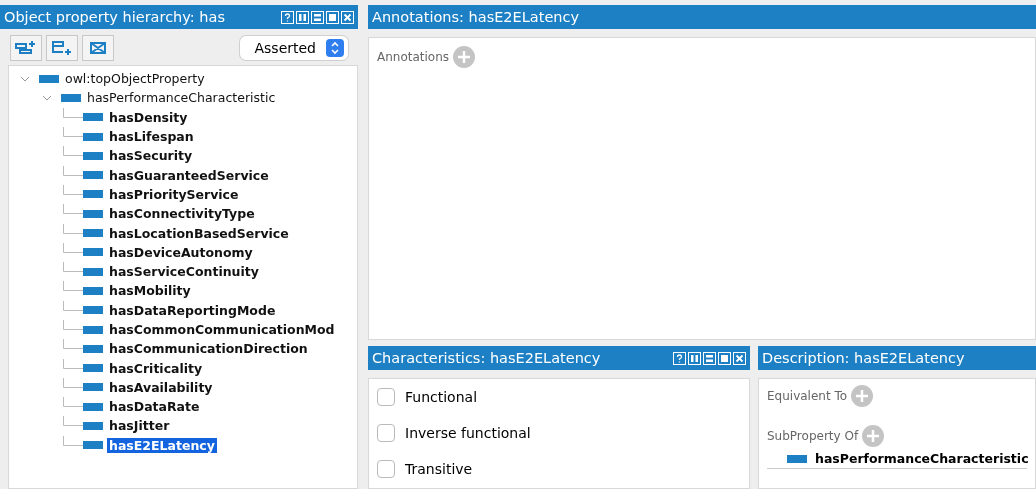  What do you see at coordinates (335, 48) in the screenshot?
I see `stepper-icon` at bounding box center [335, 48].